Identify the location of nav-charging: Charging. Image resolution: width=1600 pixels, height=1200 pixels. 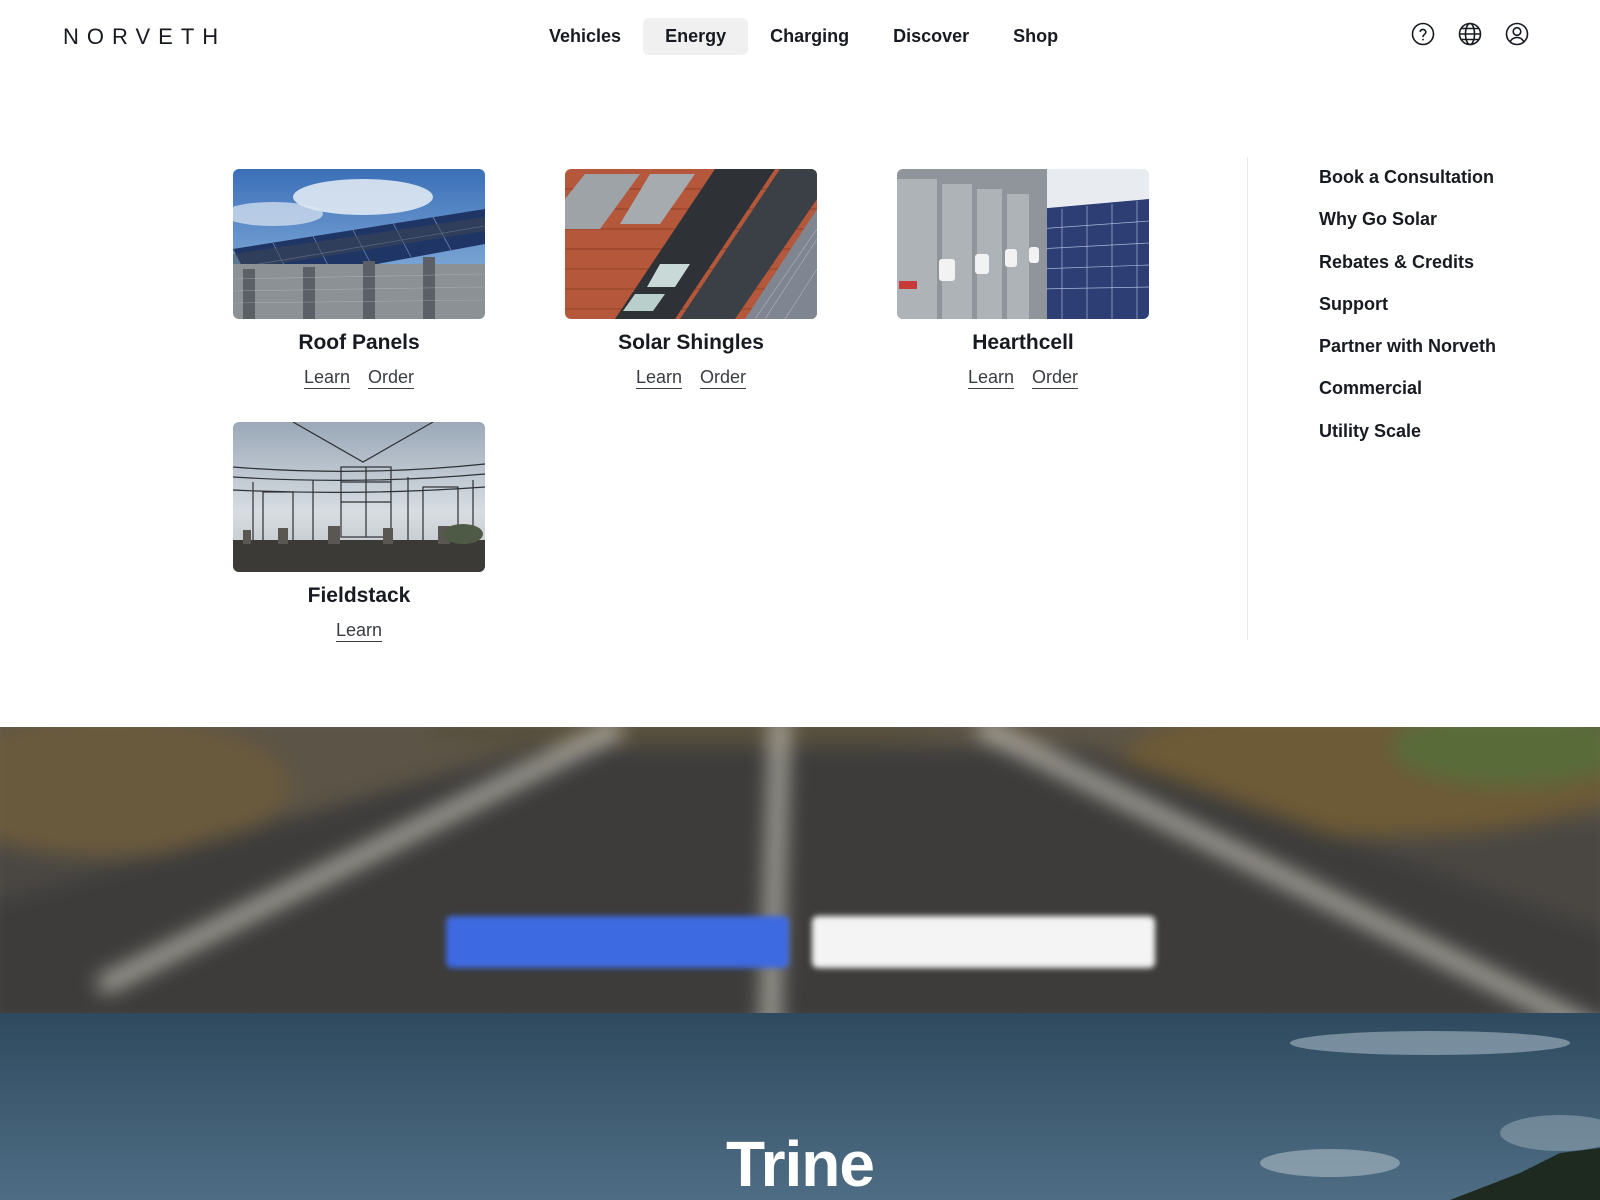
(809, 36).